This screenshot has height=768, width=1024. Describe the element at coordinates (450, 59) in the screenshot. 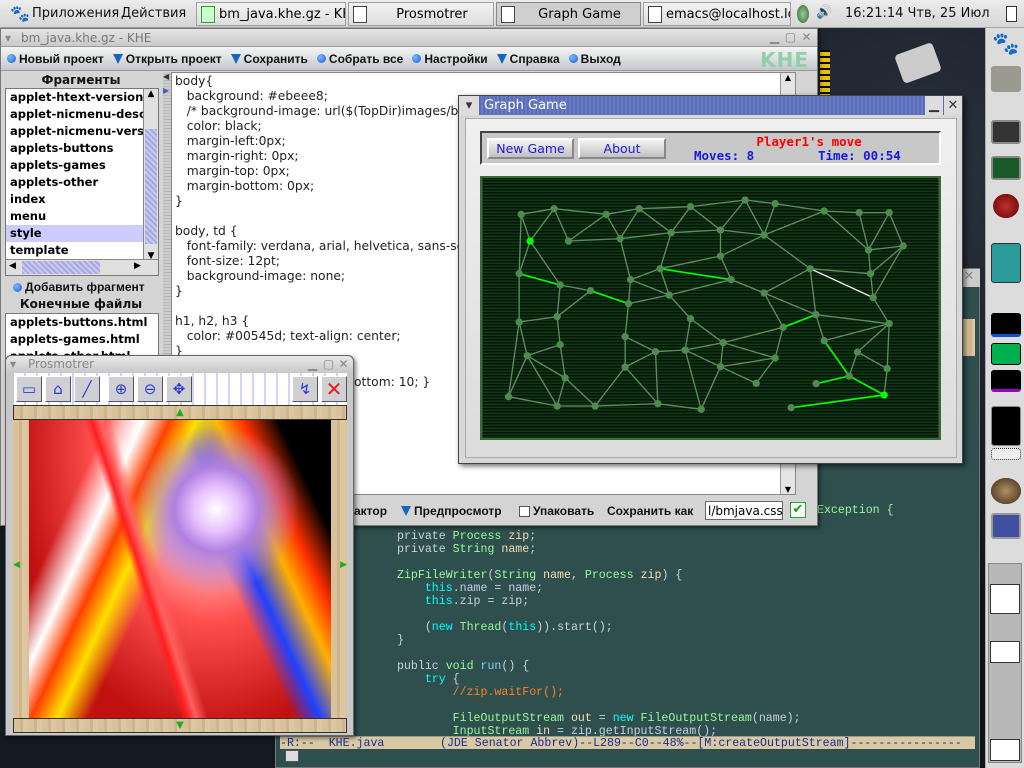

I see `settings-button: Настройки` at that location.